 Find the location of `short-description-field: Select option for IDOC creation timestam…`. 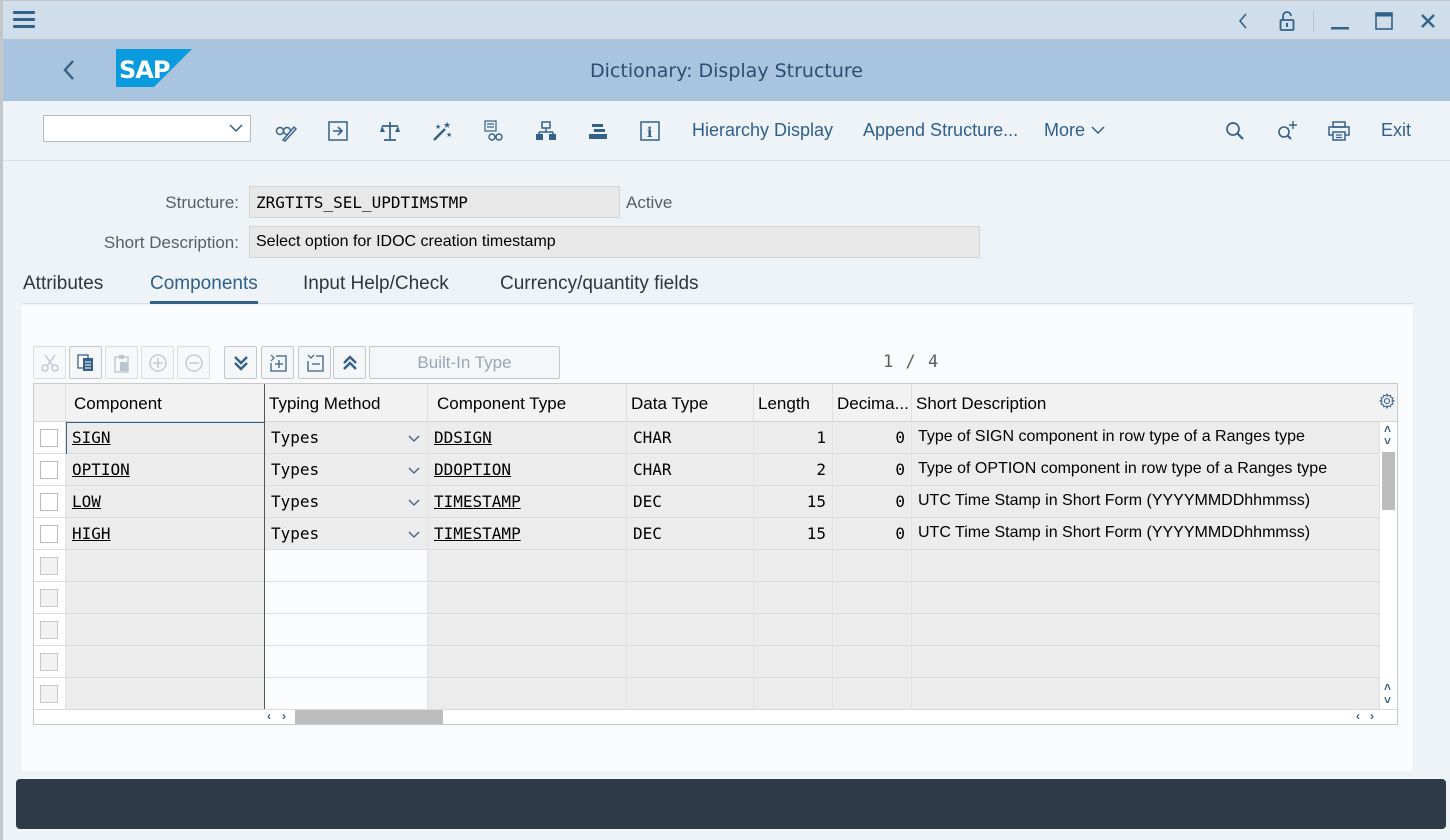

short-description-field: Select option for IDOC creation timestam… is located at coordinates (614, 242).